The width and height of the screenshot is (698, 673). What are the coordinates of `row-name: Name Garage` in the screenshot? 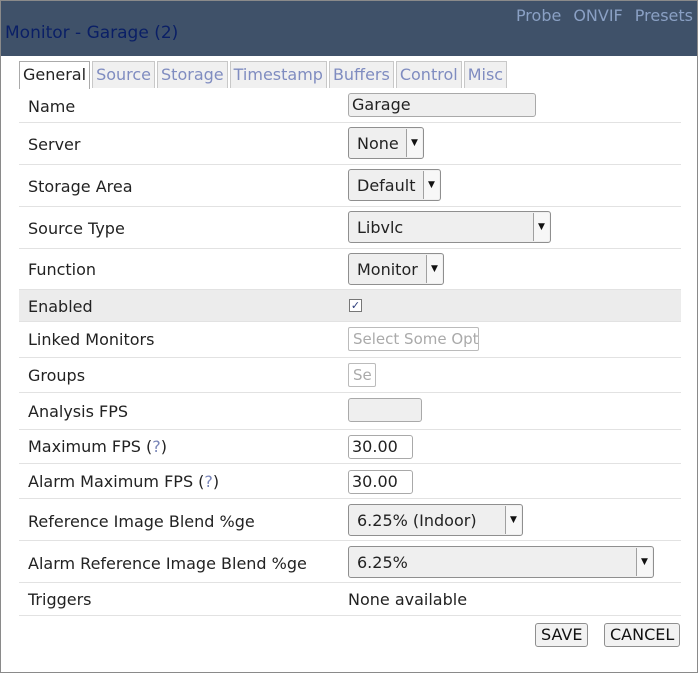 It's located at (350, 105).